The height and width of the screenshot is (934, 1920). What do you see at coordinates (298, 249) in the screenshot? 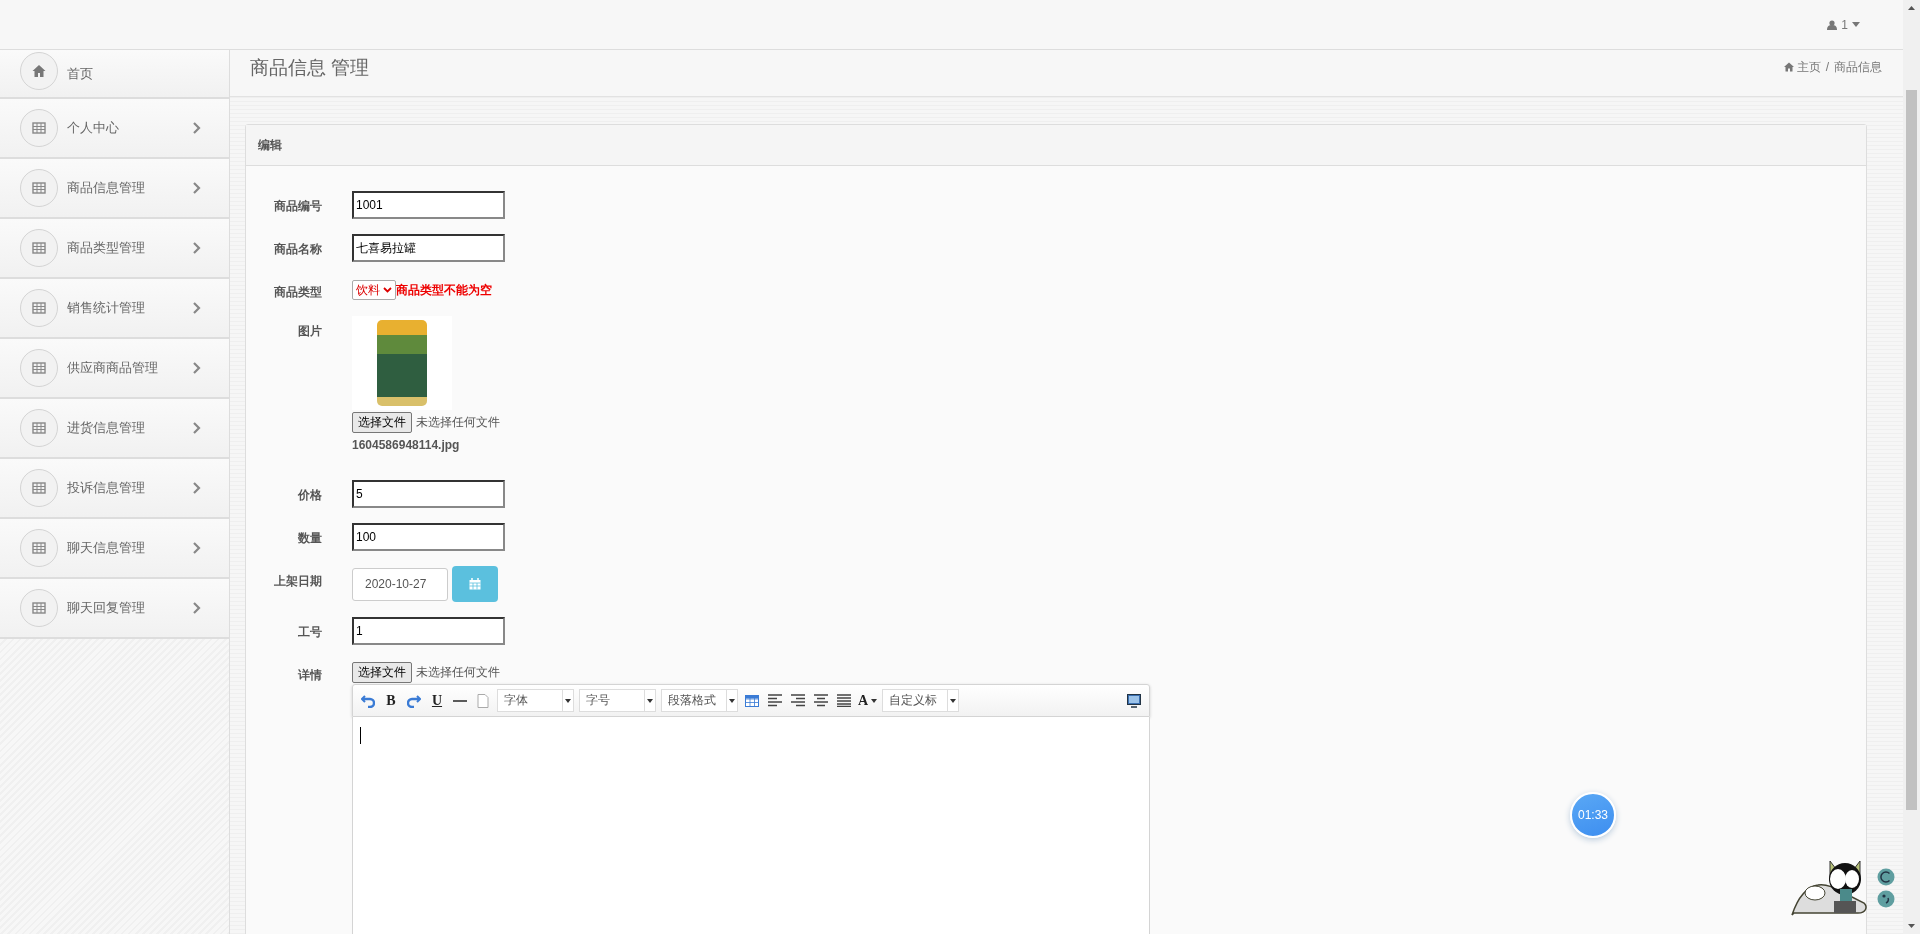
I see `field-label: 商品名称` at bounding box center [298, 249].